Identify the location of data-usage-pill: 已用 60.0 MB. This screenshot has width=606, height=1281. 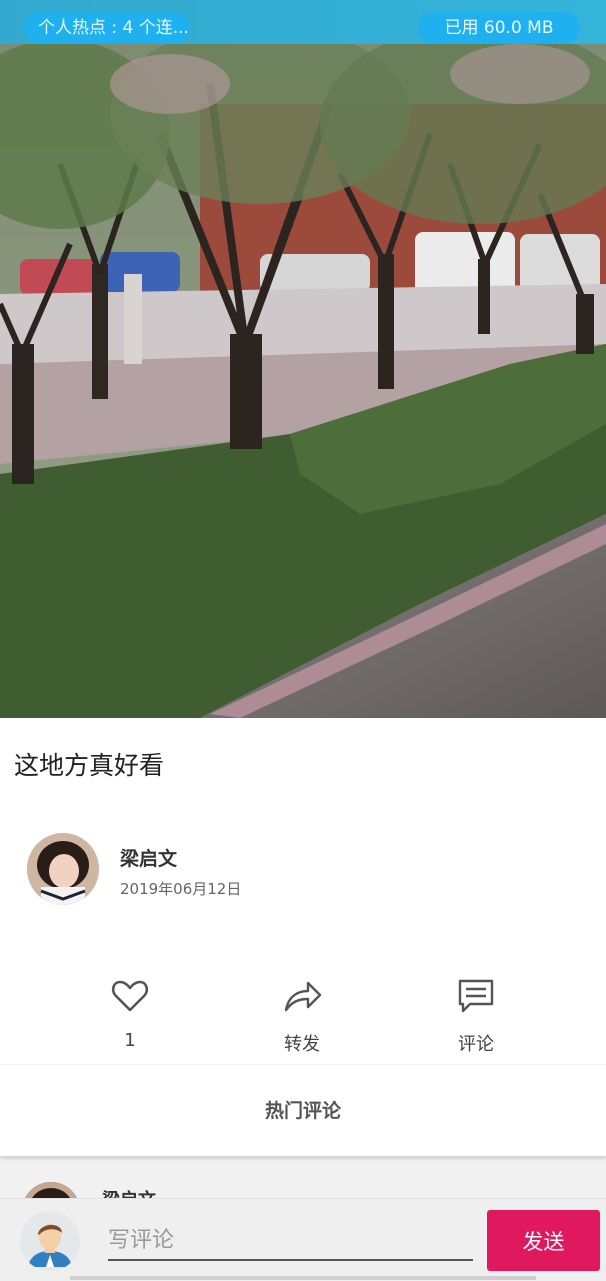
(499, 28).